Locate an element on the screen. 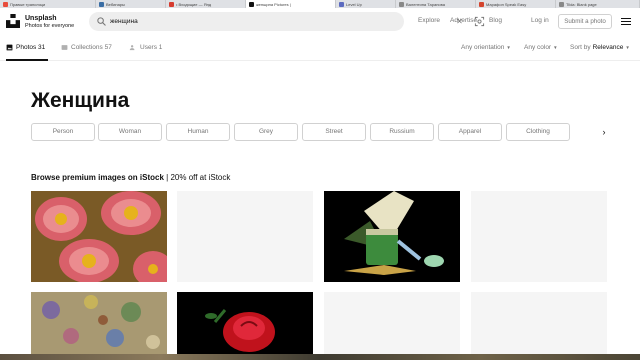  rose-image is located at coordinates (245, 323).